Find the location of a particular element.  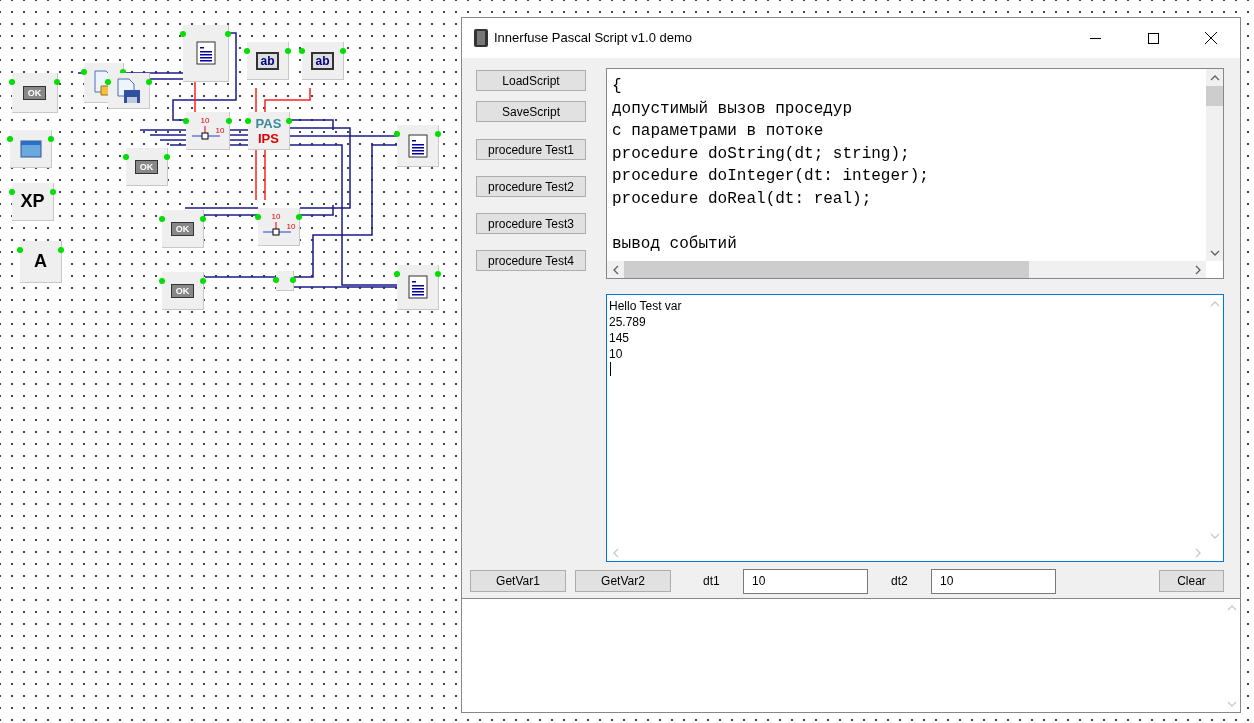

side-button: LoadScript is located at coordinates (531, 80).